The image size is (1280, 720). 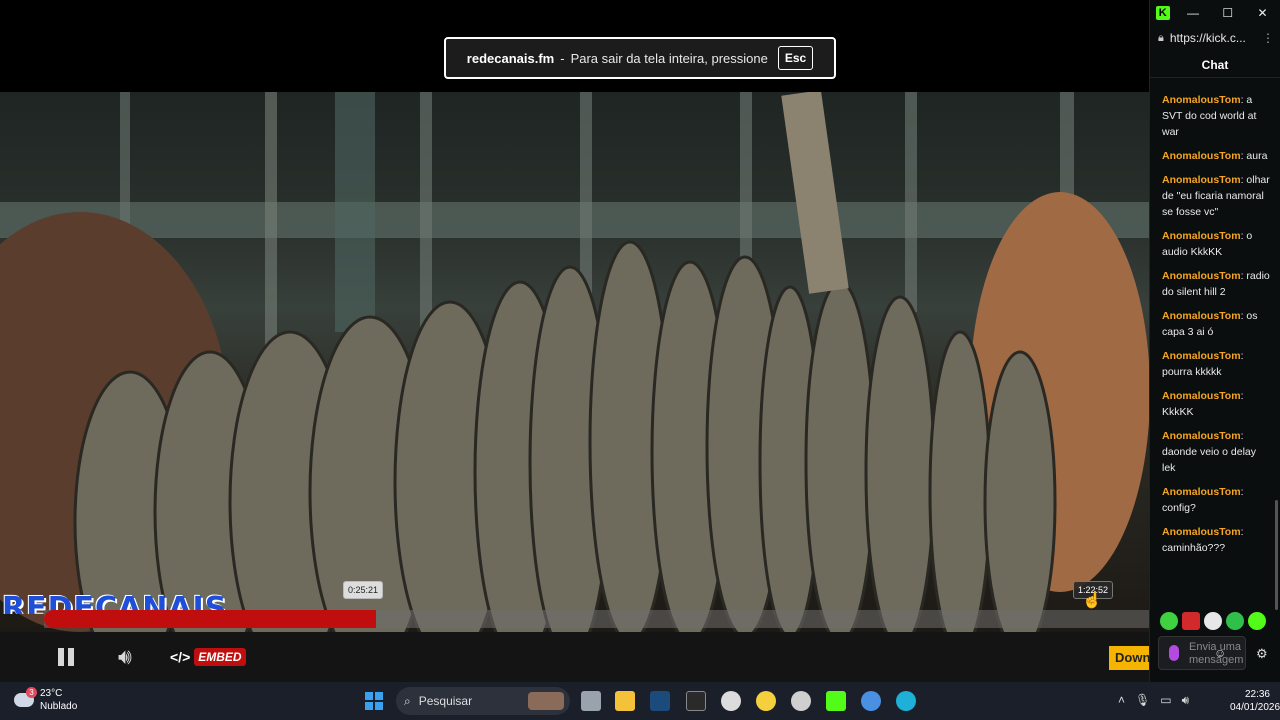 I want to click on start-button, so click(x=374, y=701).